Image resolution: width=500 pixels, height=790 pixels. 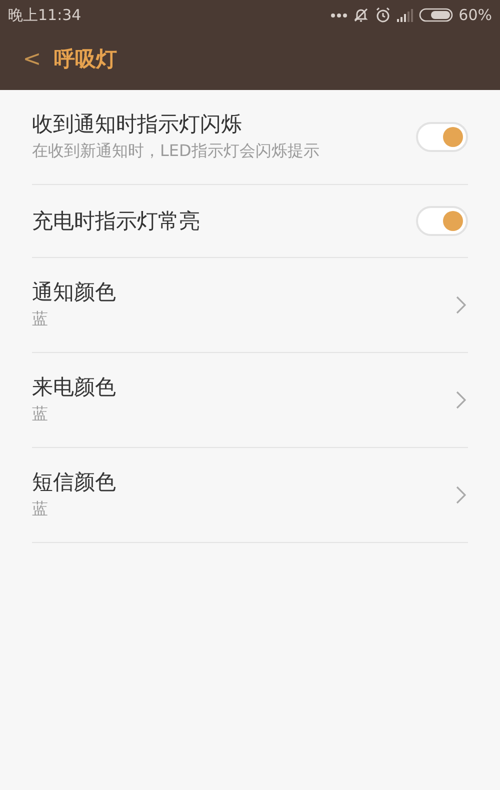 What do you see at coordinates (74, 482) in the screenshot?
I see `setting-title: 短信颜色` at bounding box center [74, 482].